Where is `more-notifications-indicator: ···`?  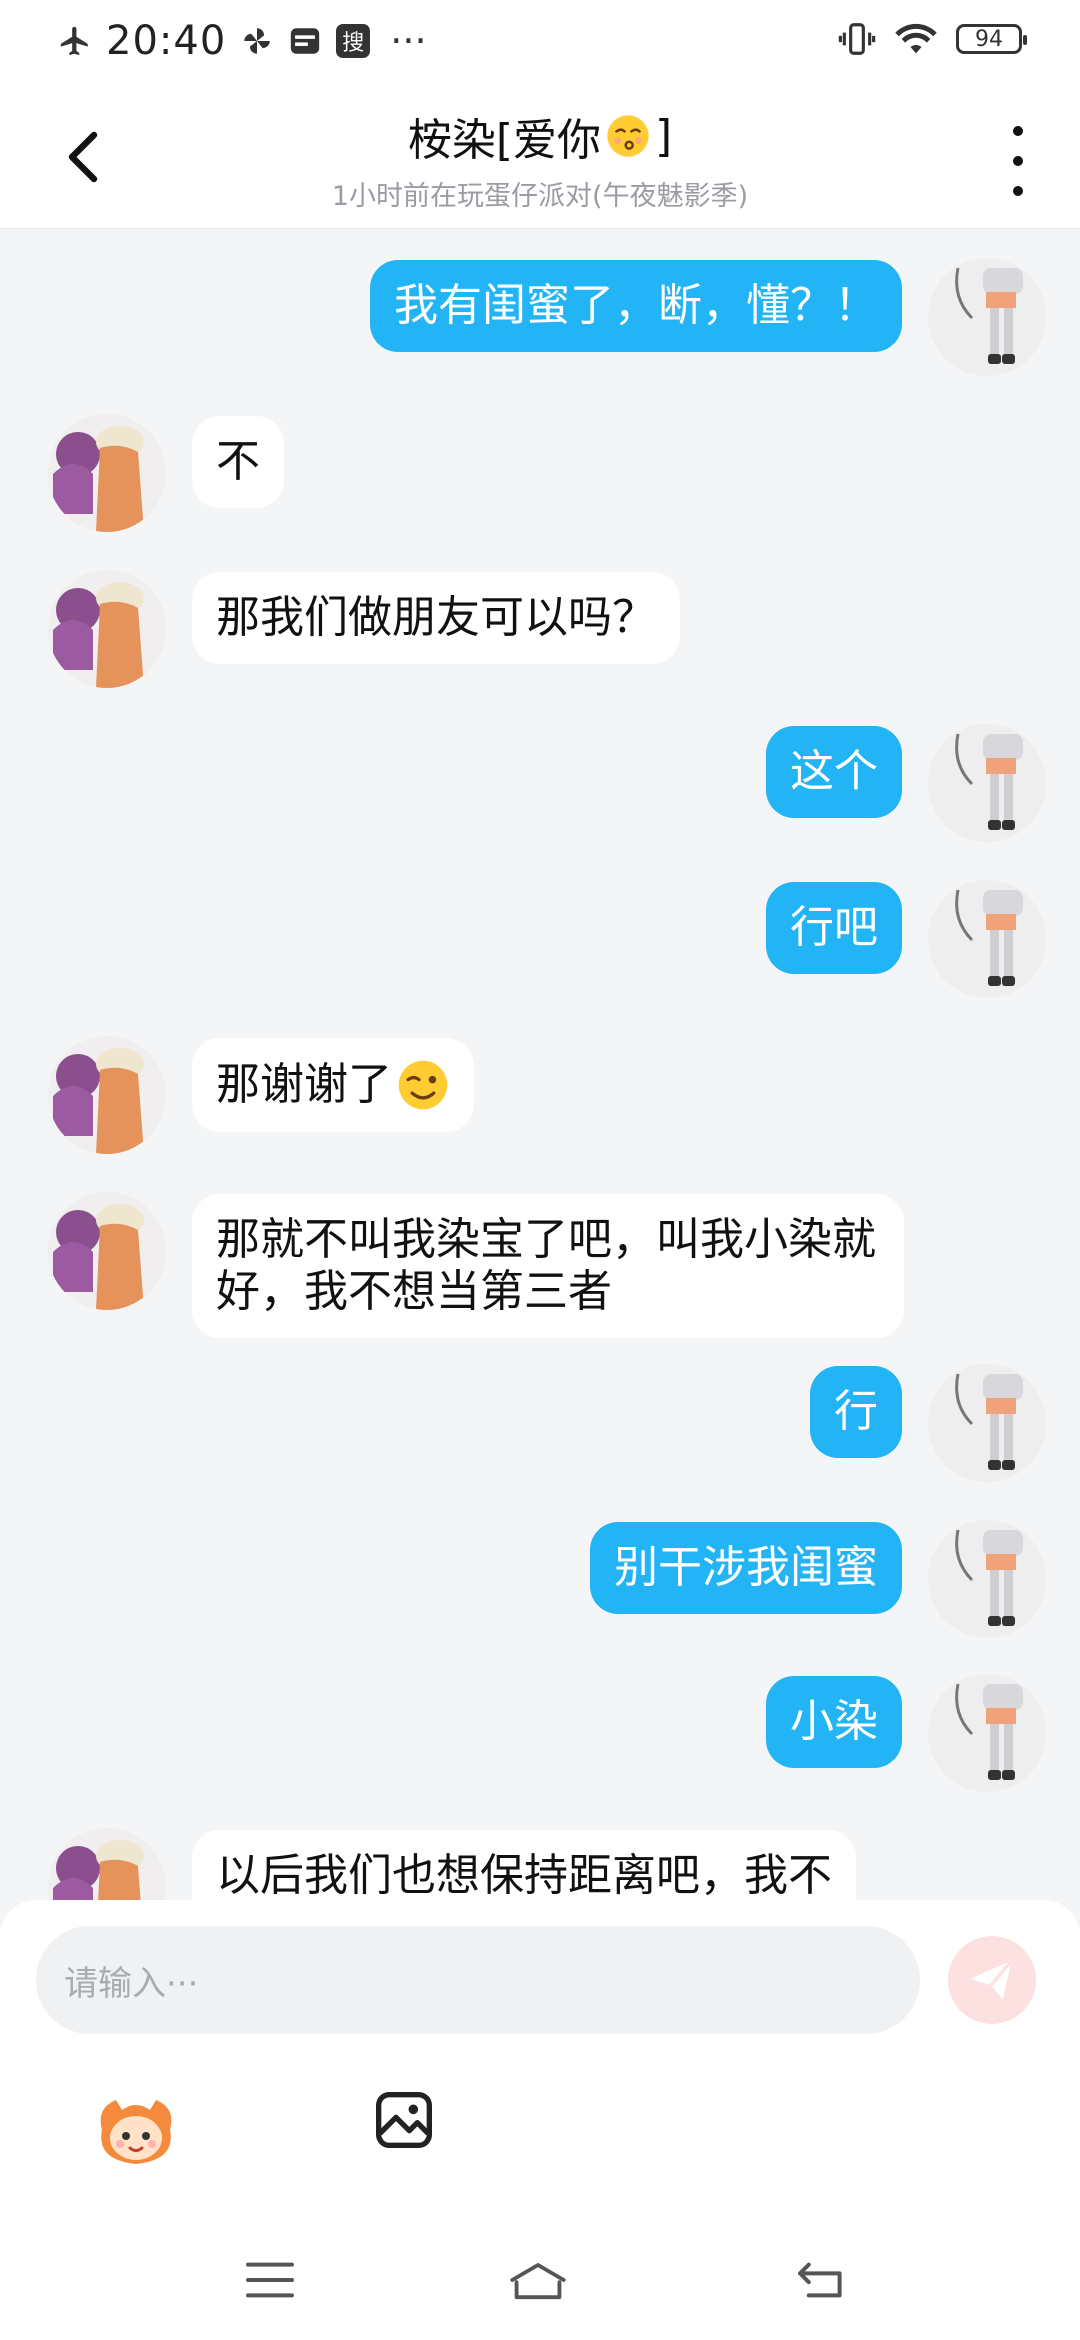
more-notifications-indicator: ··· is located at coordinates (408, 41).